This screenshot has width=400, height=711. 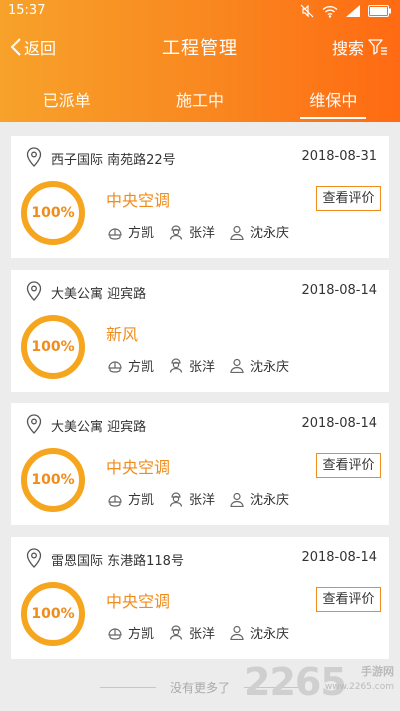 What do you see at coordinates (27, 10) in the screenshot?
I see `status-time: 15:37` at bounding box center [27, 10].